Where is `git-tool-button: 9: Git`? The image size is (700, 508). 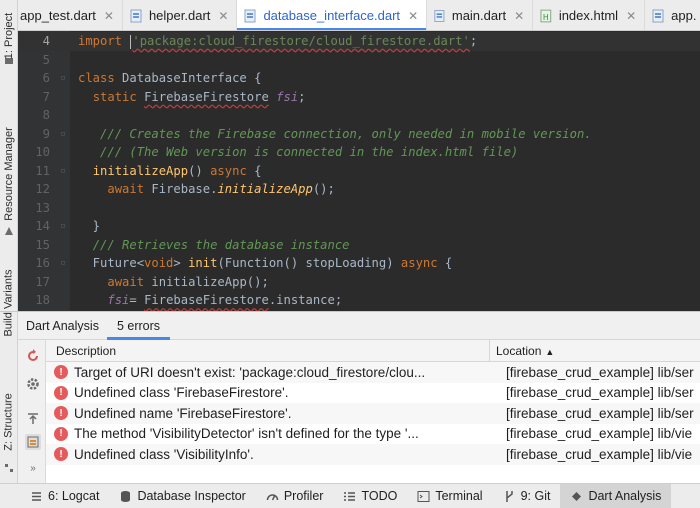 git-tool-button: 9: Git is located at coordinates (527, 496).